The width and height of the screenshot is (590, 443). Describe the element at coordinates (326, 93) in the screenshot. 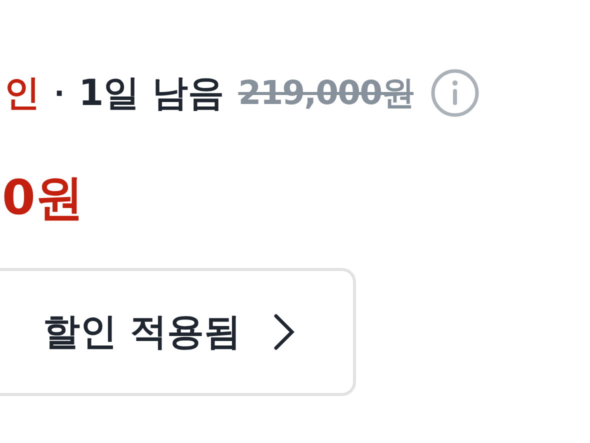

I see `original-price: 219,000원` at that location.